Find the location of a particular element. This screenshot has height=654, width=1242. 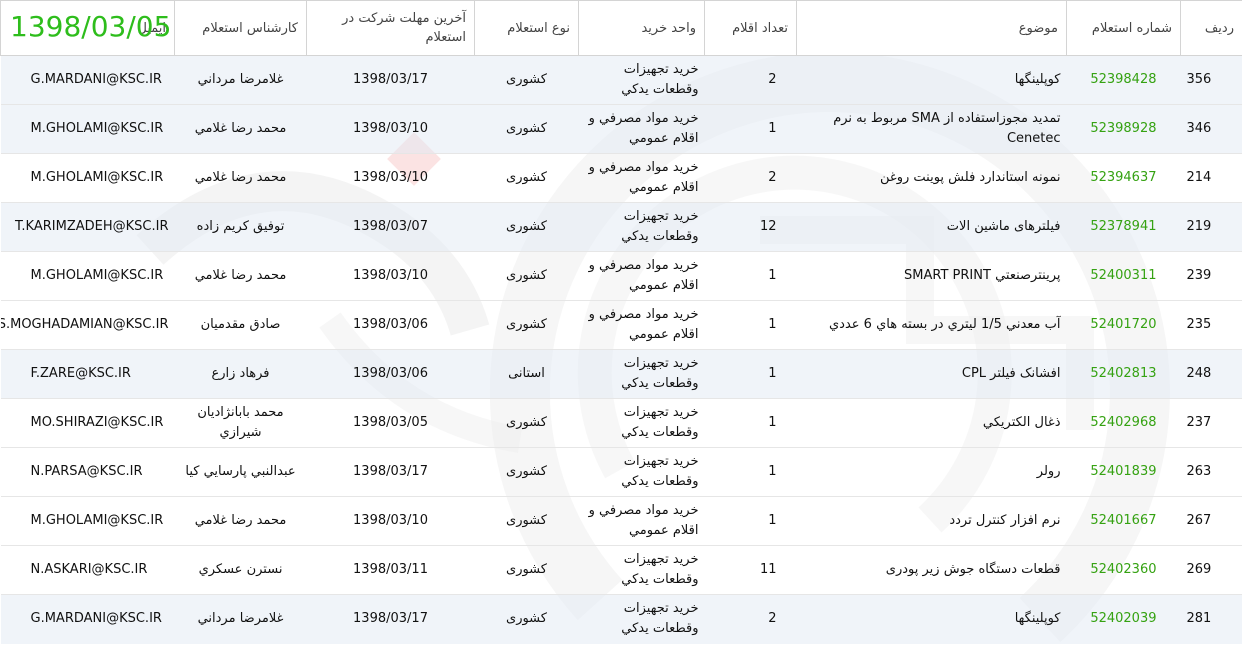

inquiry-number-link: 52402968 is located at coordinates (1123, 423).